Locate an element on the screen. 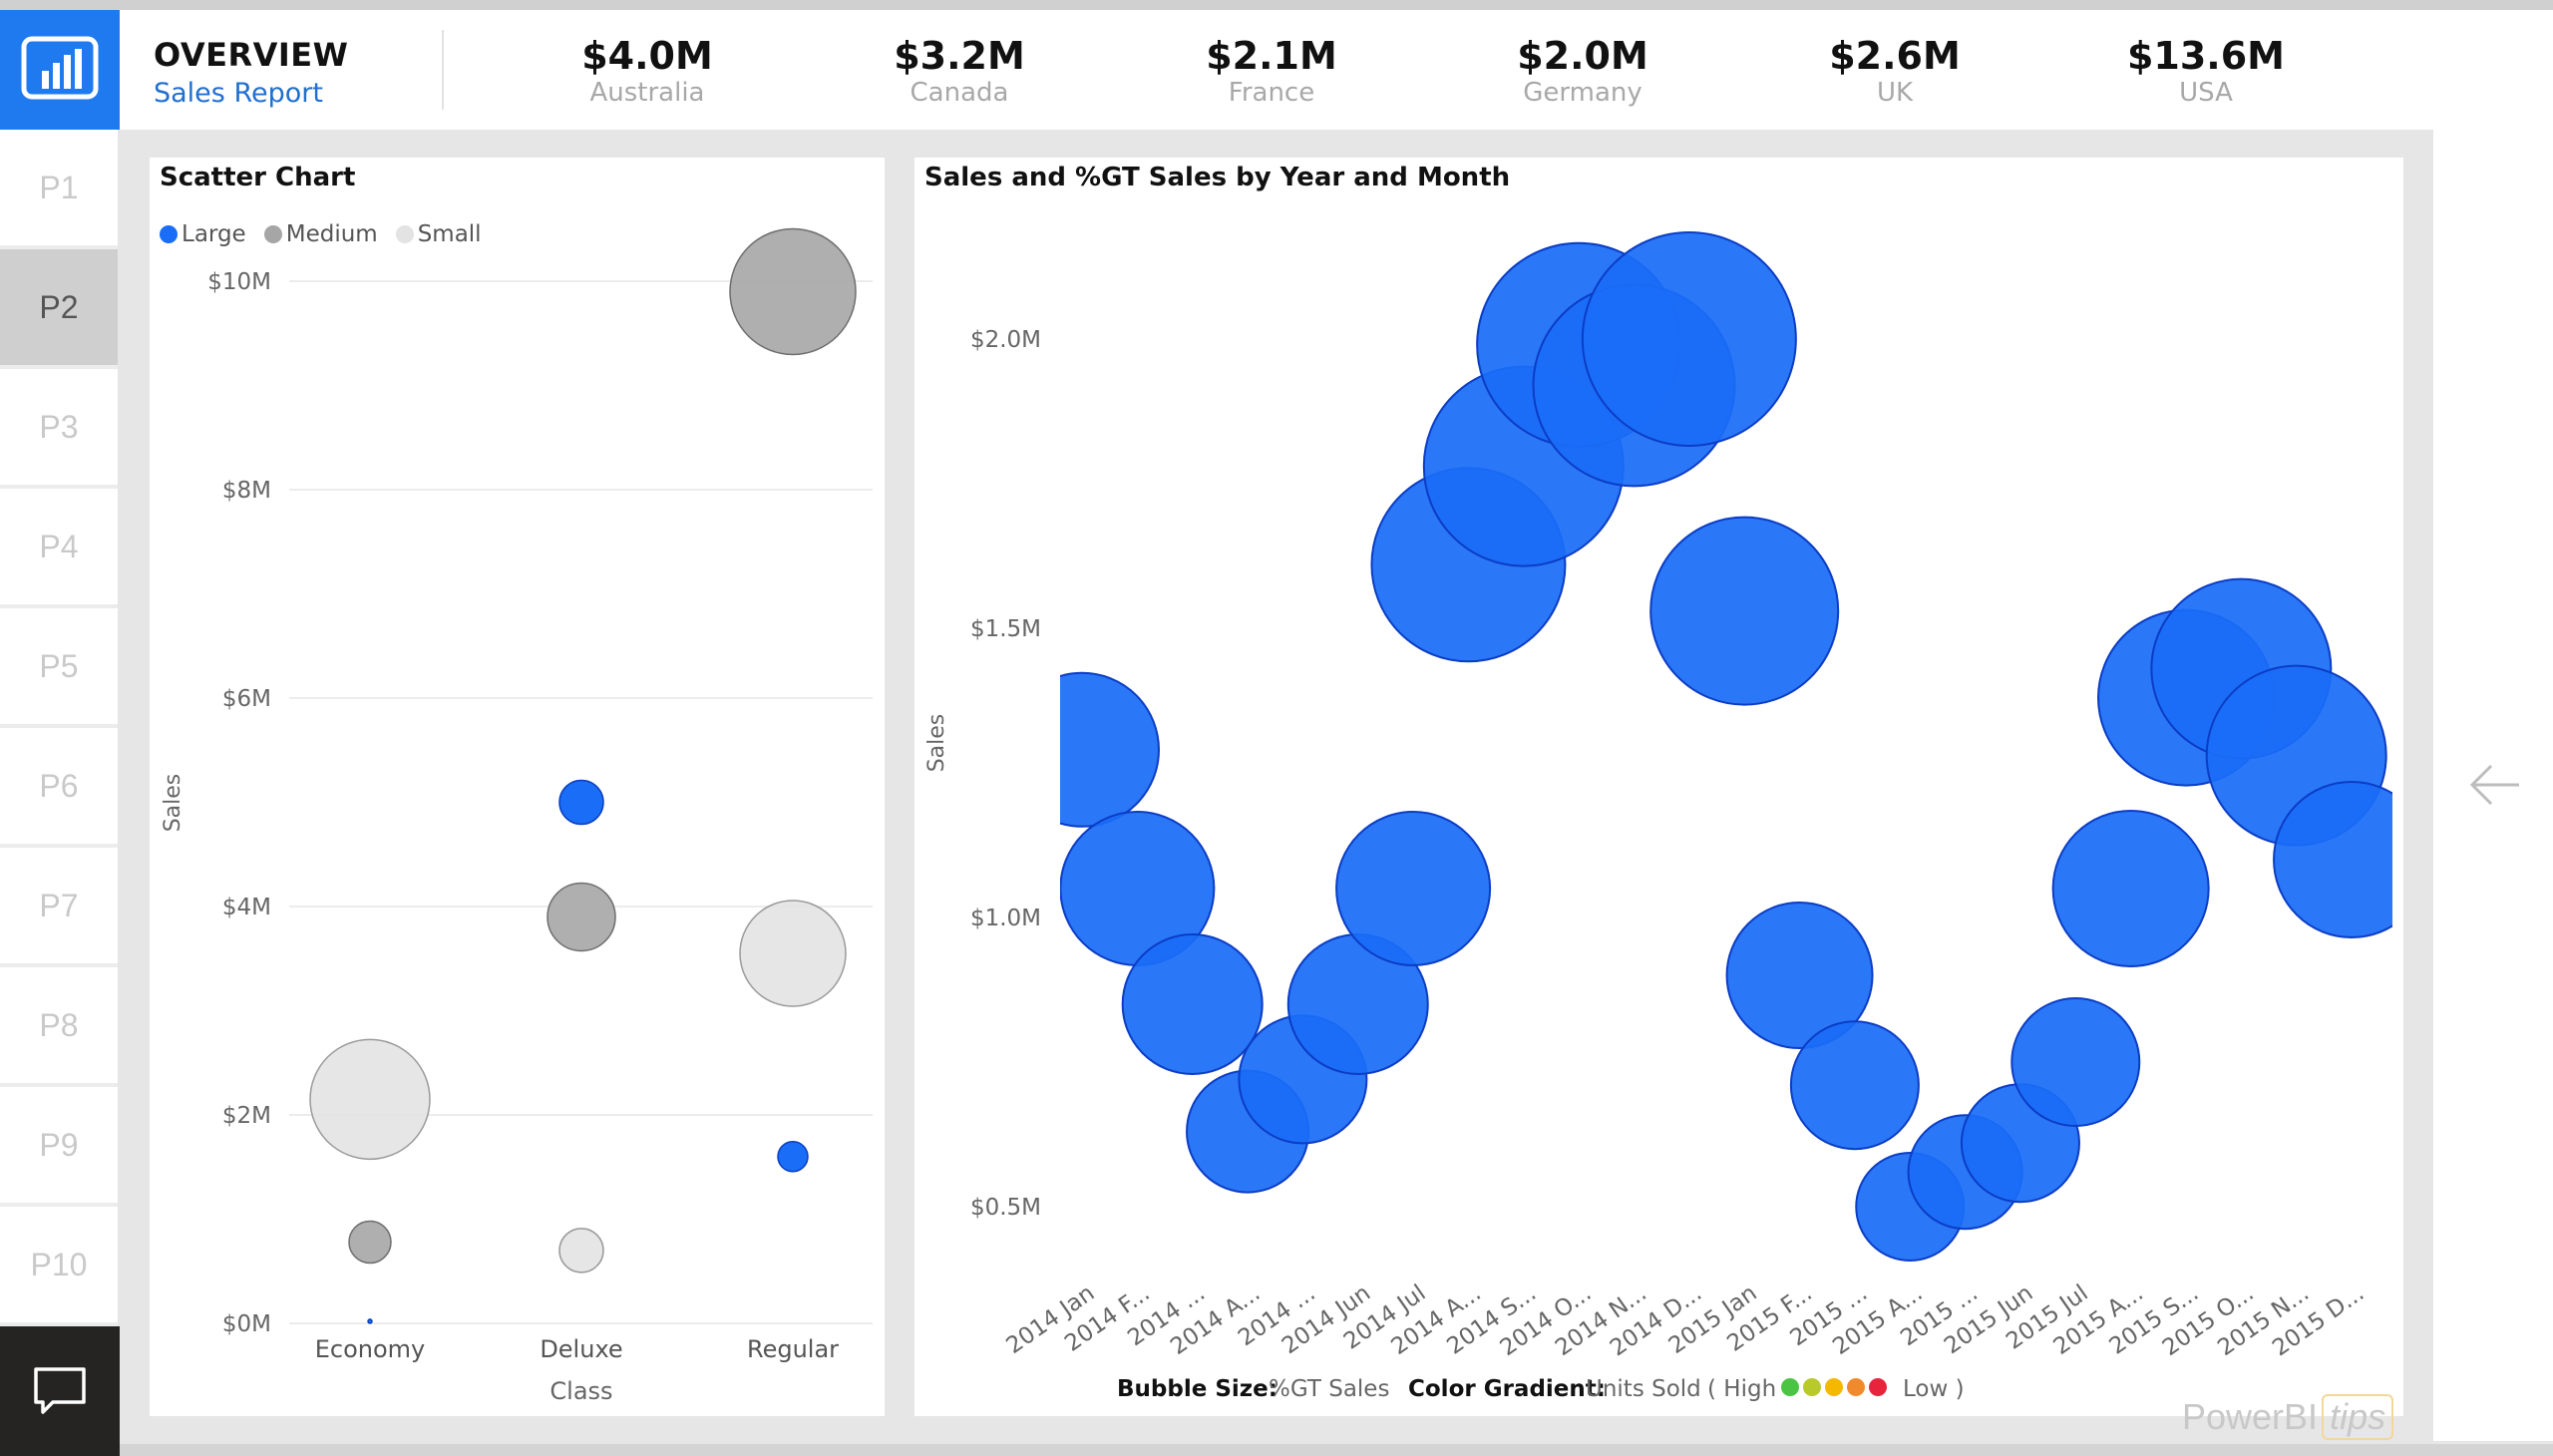 This screenshot has height=1456, width=2553. powerbi-tips-watermark: PowerBI tips is located at coordinates (2288, 1417).